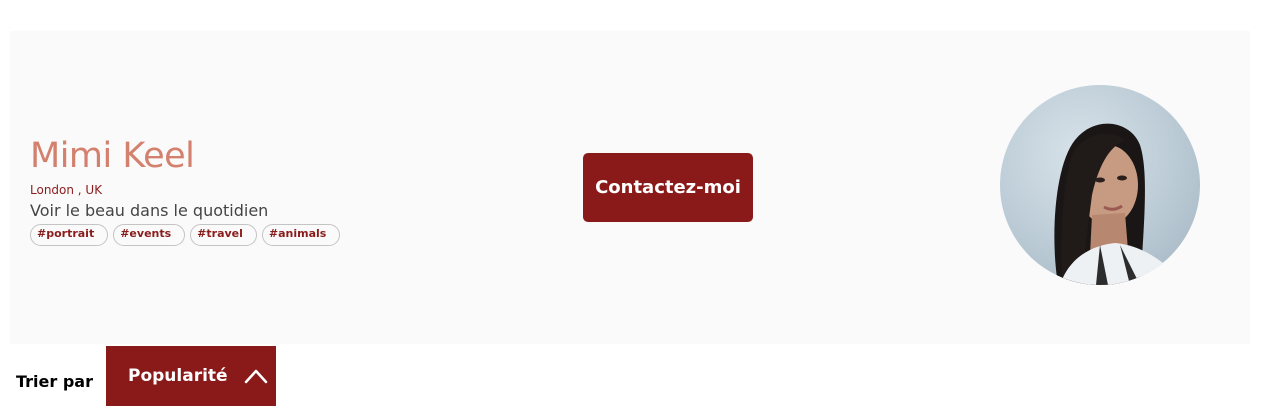  What do you see at coordinates (149, 210) in the screenshot?
I see `photographer-tagline: Voir le beau dans le quotidien` at bounding box center [149, 210].